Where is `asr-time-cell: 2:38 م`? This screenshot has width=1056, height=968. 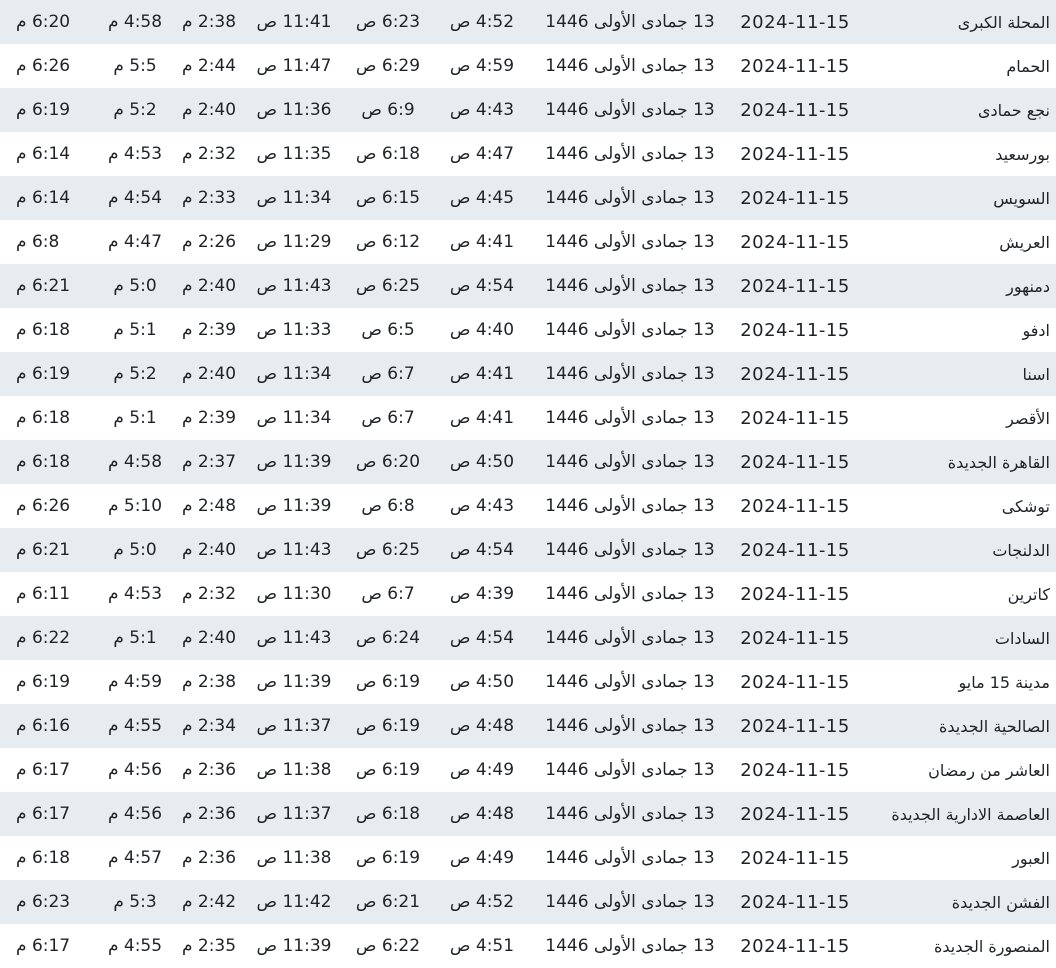 asr-time-cell: 2:38 م is located at coordinates (209, 22).